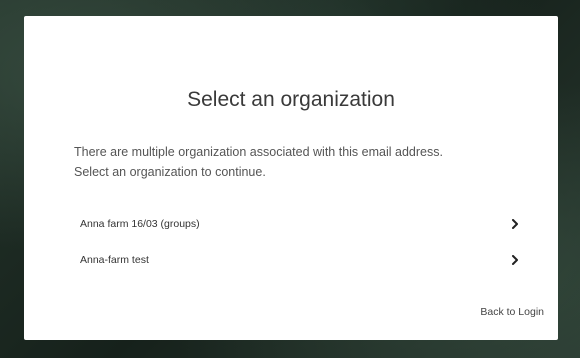 The height and width of the screenshot is (358, 580). I want to click on back-to-login-link: Back to Login, so click(512, 312).